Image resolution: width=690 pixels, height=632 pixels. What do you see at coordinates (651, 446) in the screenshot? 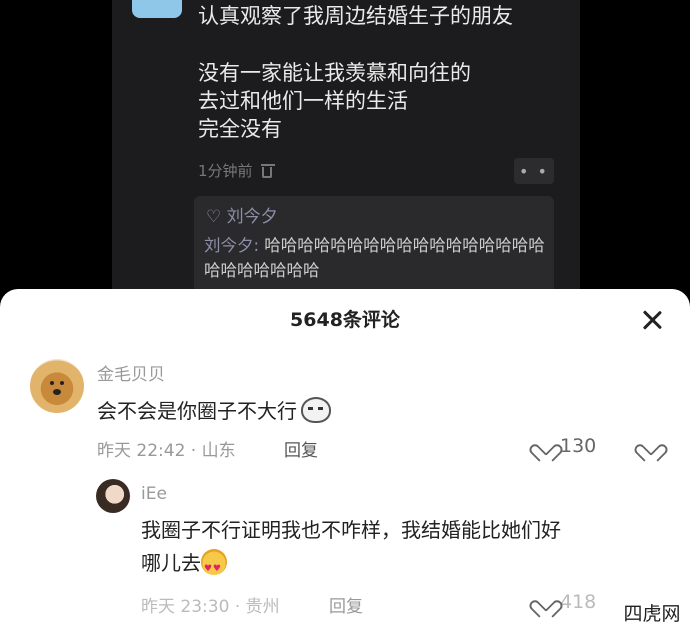
I see `dislike-icon` at bounding box center [651, 446].